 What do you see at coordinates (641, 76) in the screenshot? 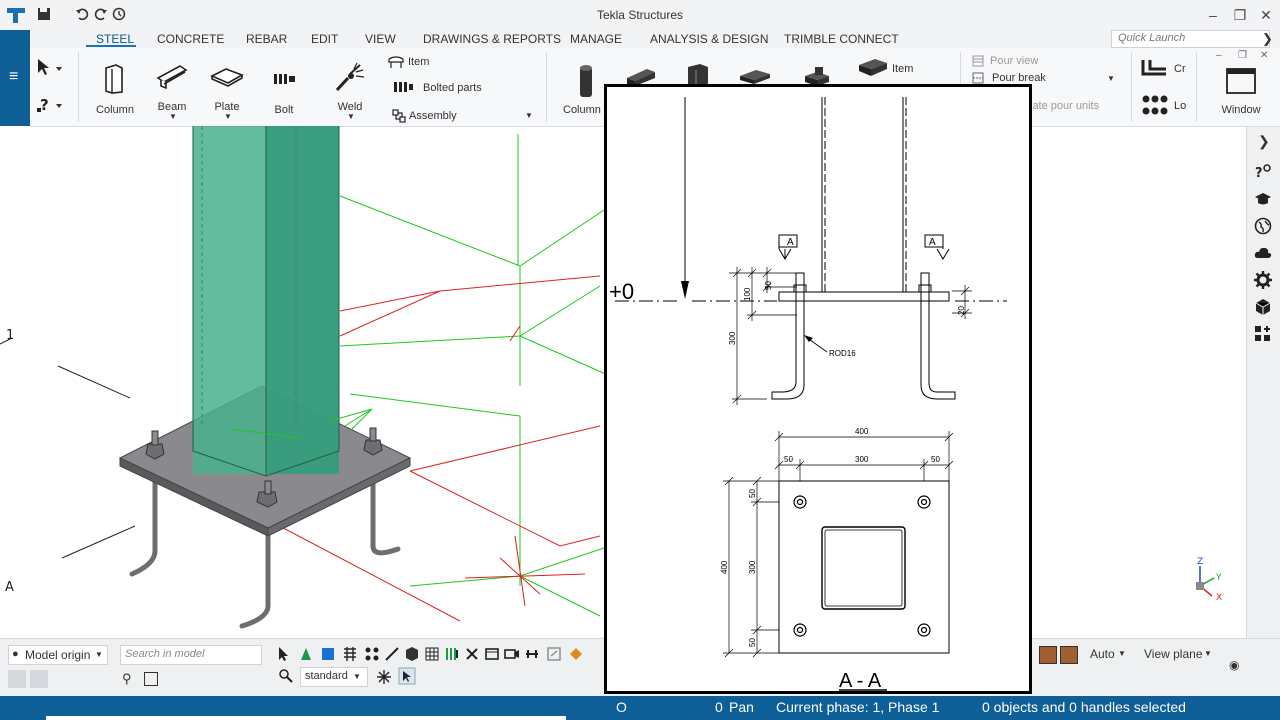
I see `concrete-beam-icon` at bounding box center [641, 76].